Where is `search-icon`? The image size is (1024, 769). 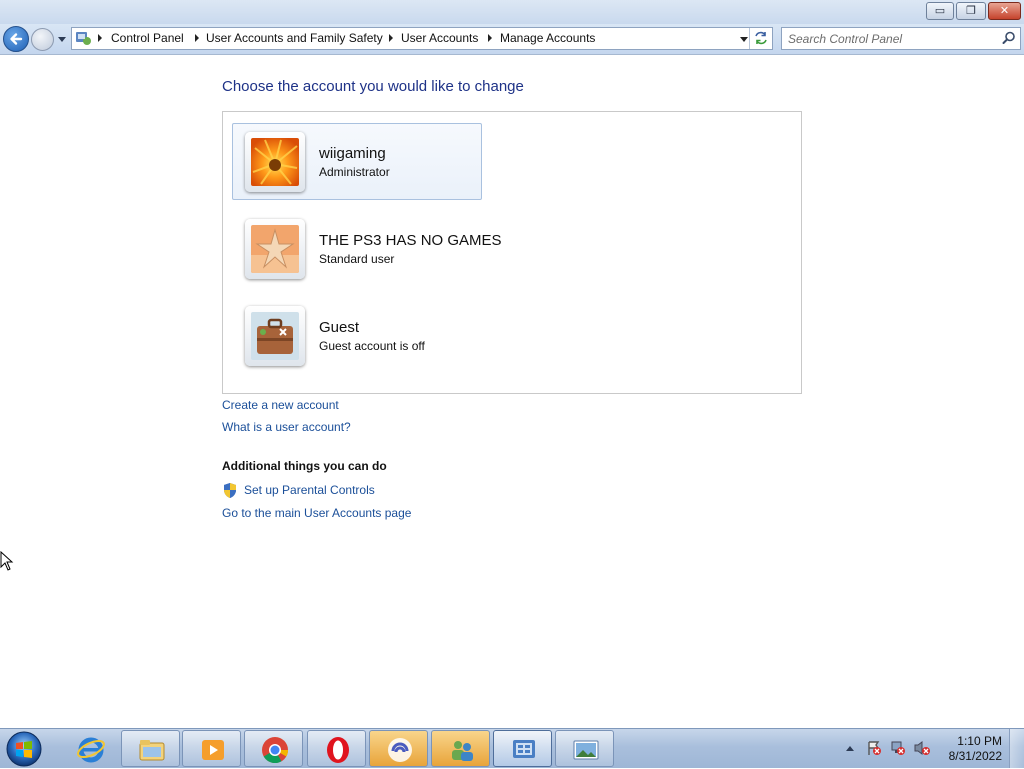
search-icon is located at coordinates (1009, 38).